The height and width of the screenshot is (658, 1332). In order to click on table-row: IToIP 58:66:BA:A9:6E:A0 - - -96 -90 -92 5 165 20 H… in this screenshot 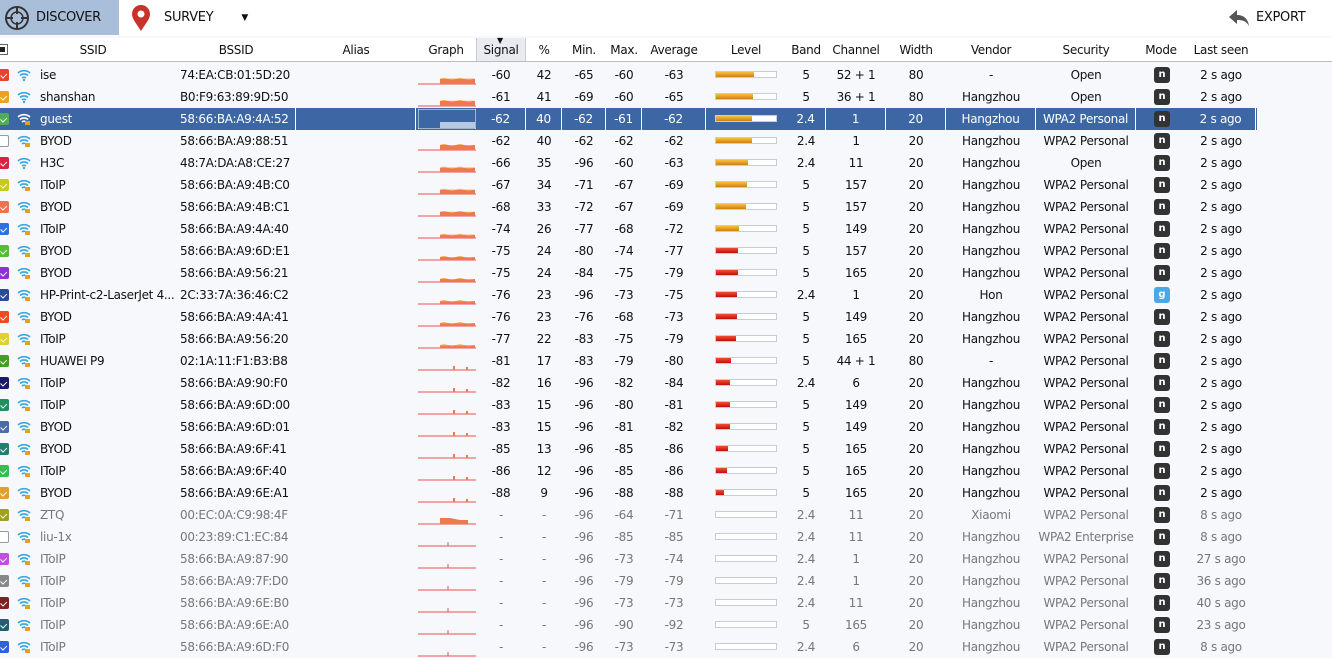, I will do `click(666, 625)`.